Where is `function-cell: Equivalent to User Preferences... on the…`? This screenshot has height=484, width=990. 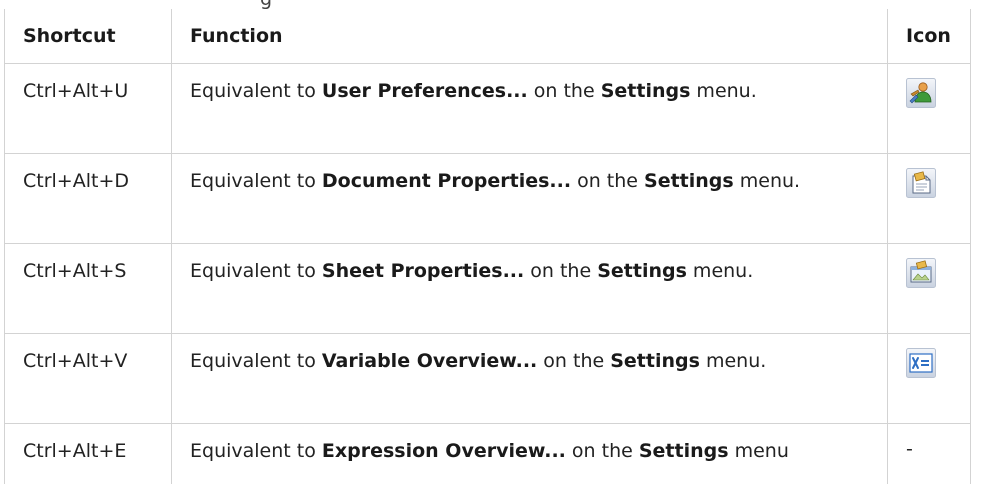
function-cell: Equivalent to User Preferences... on the… is located at coordinates (530, 109).